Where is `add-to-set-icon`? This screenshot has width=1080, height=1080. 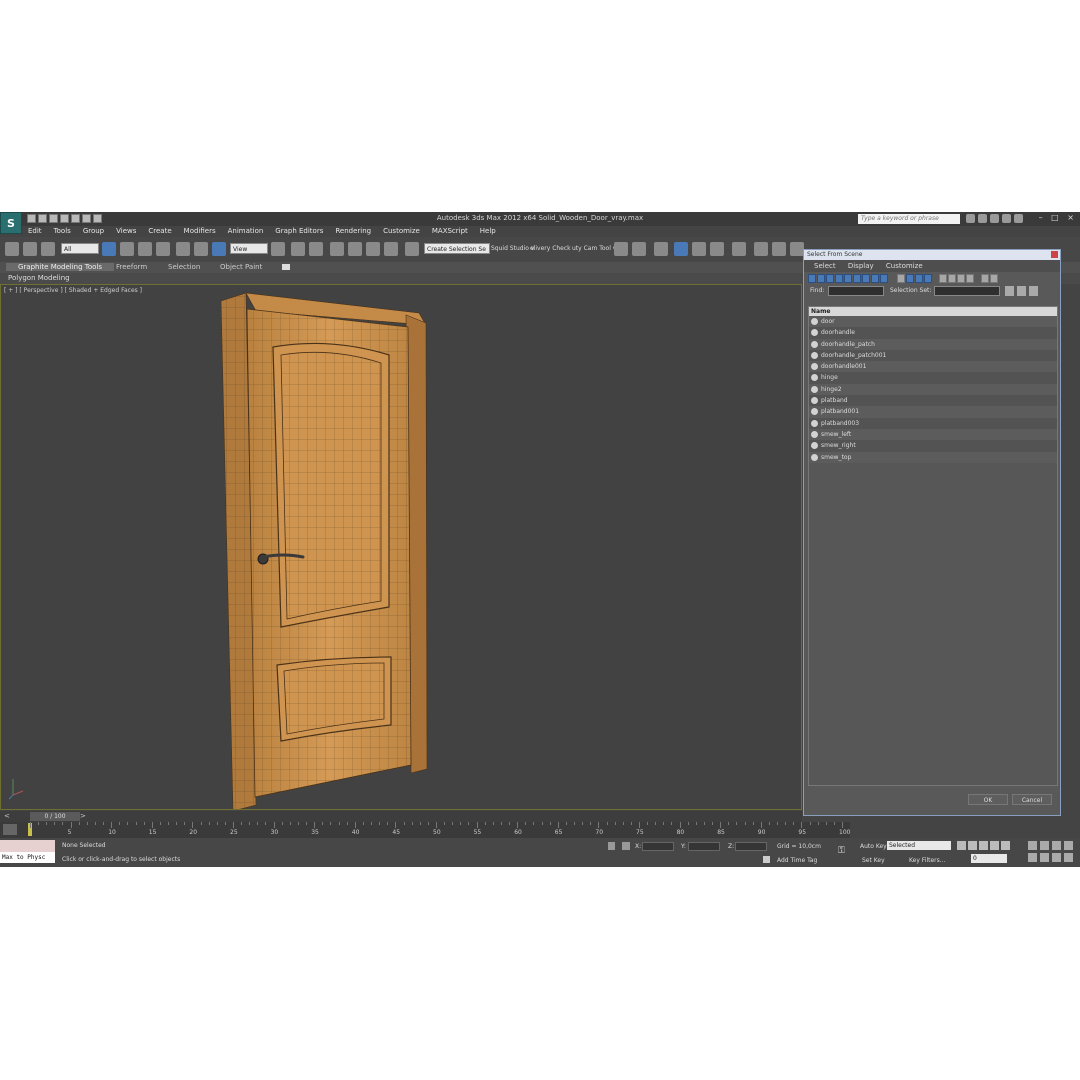 add-to-set-icon is located at coordinates (1021, 291).